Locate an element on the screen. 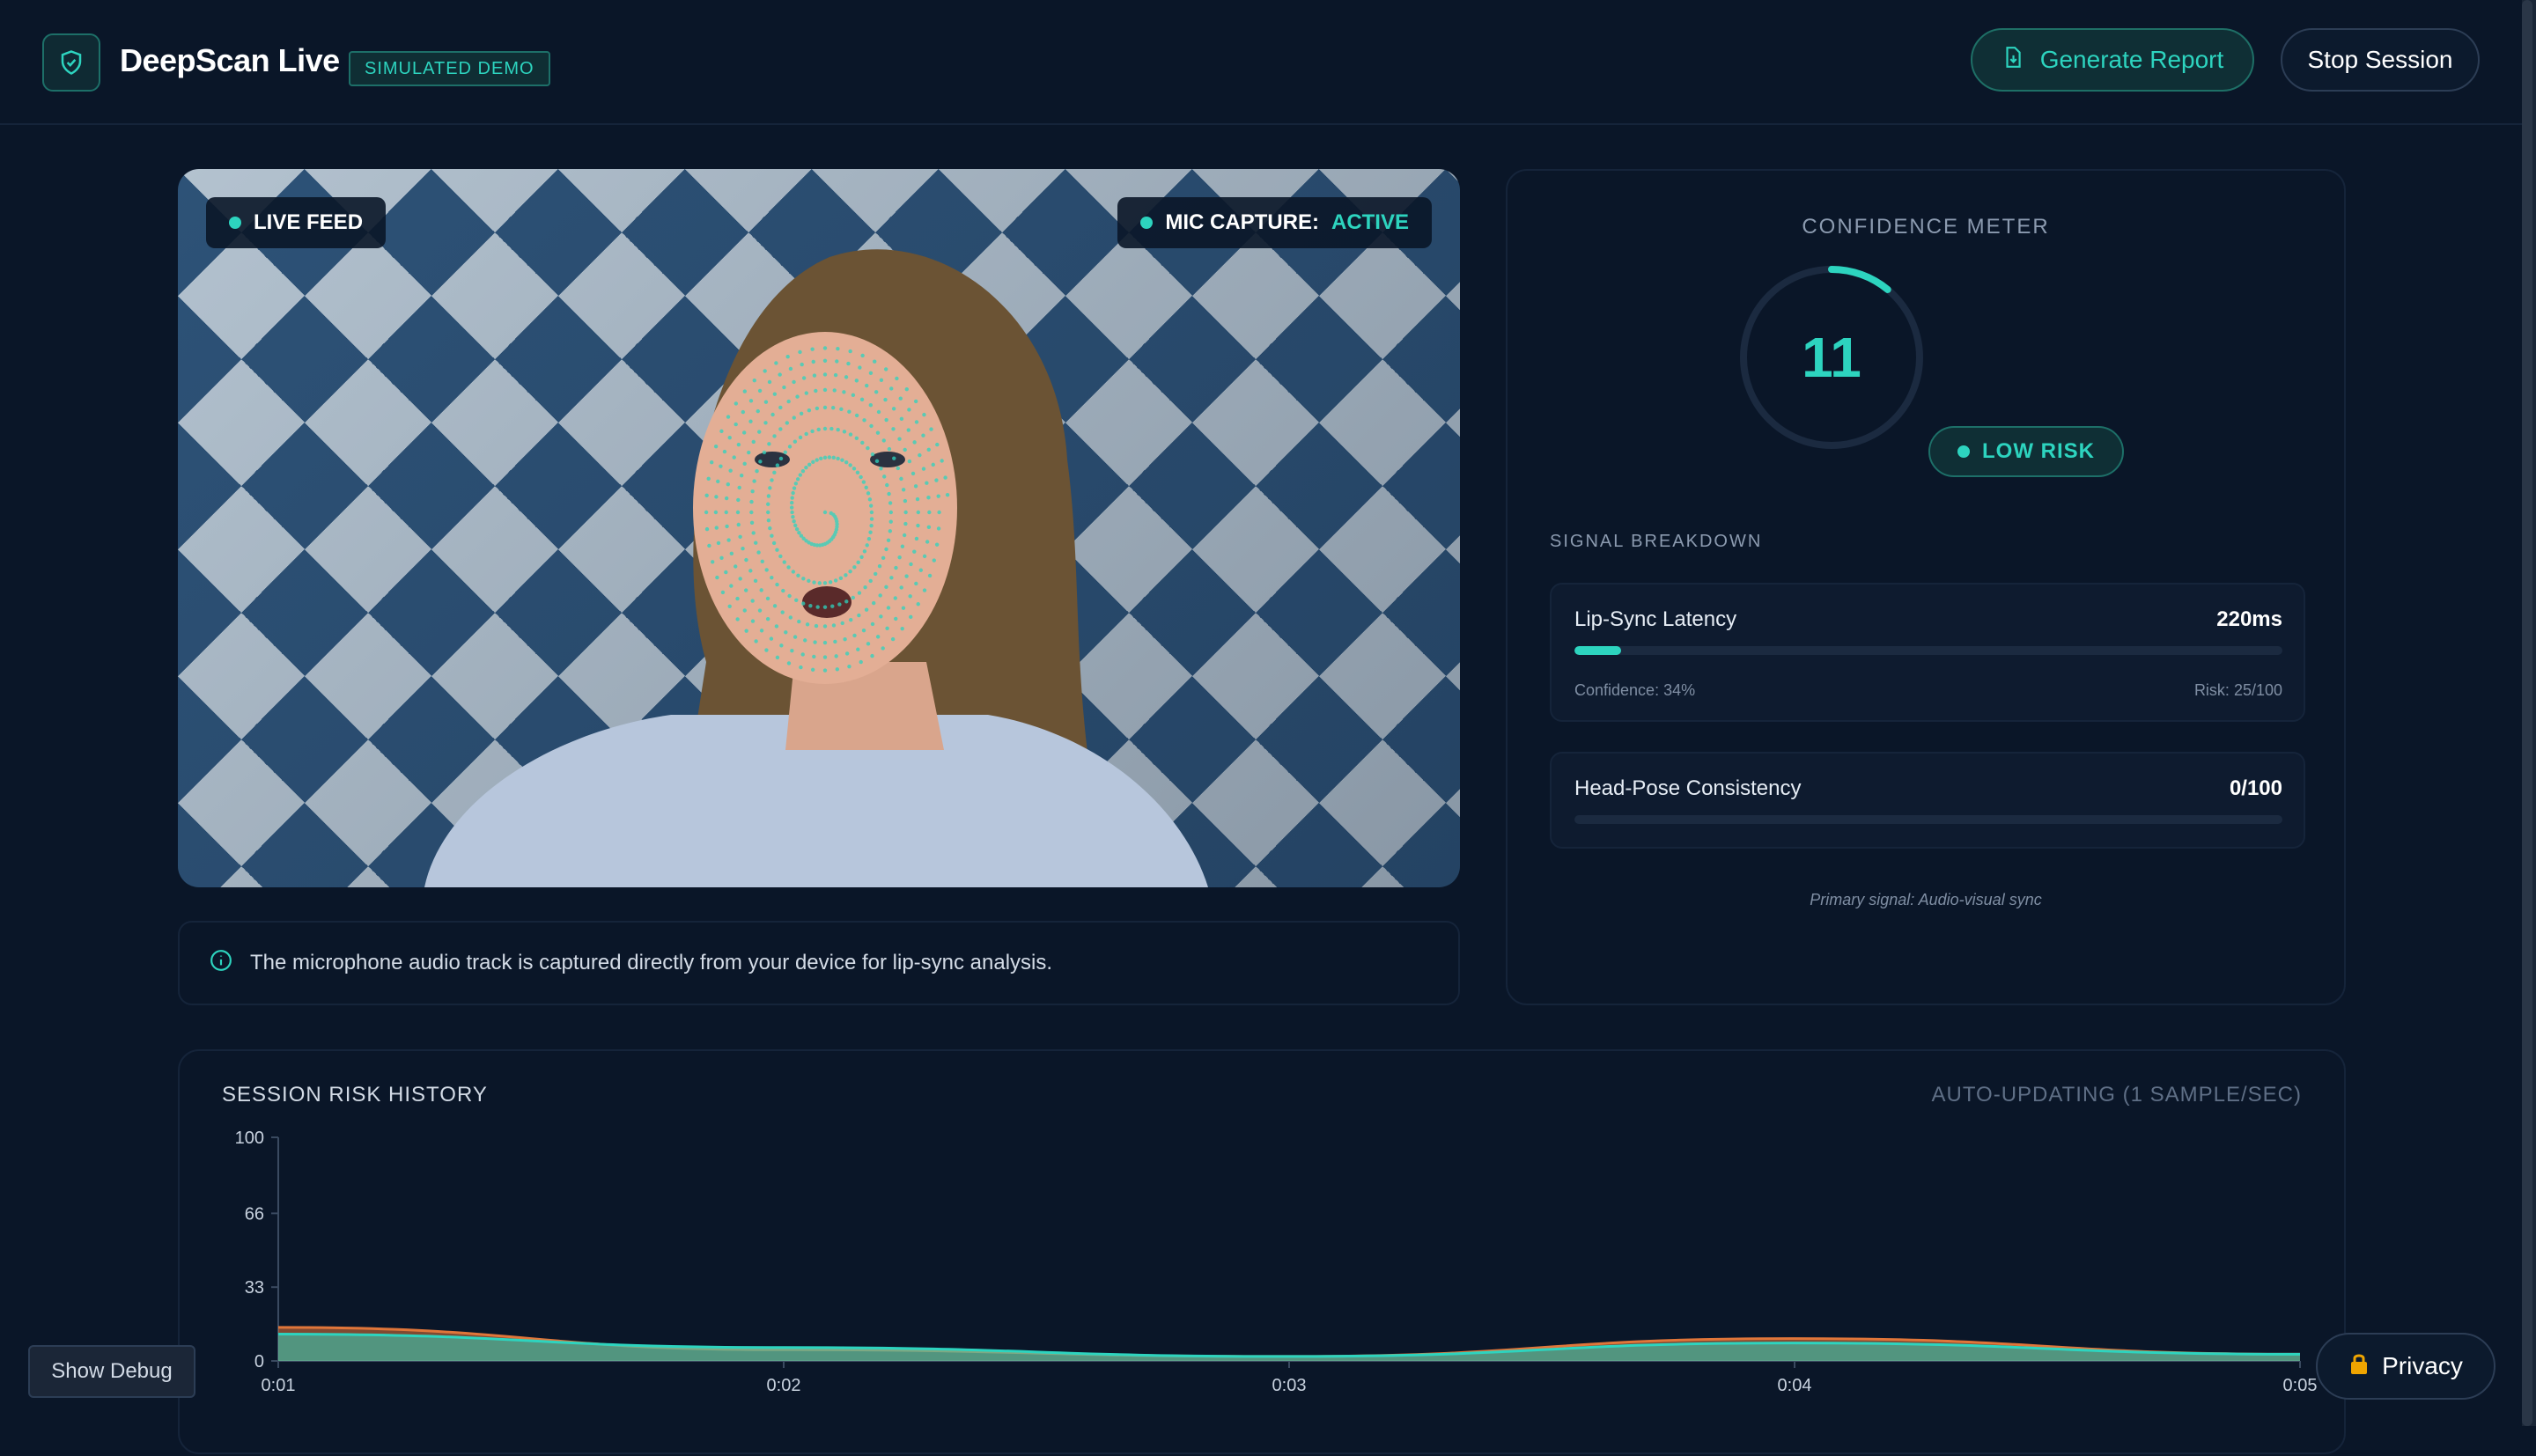 The image size is (2536, 1456). privacy-label: Privacy is located at coordinates (2422, 1365).